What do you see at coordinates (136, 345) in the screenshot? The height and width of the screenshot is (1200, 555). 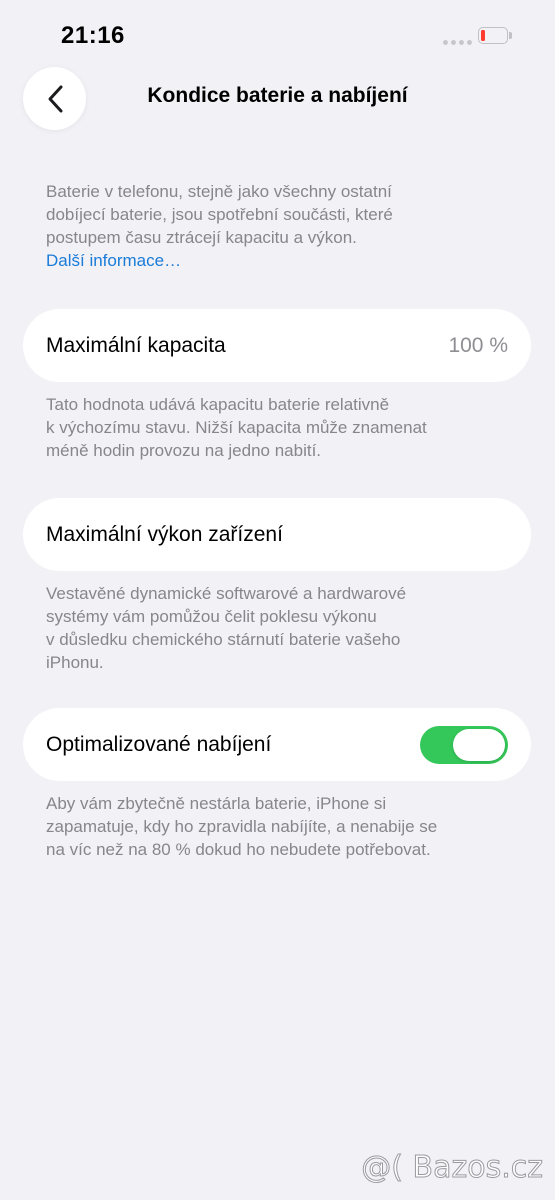 I see `max-capacity-label: Maximální kapacita` at bounding box center [136, 345].